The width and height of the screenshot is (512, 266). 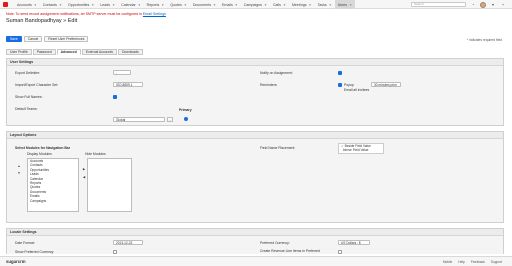 What do you see at coordinates (186, 119) in the screenshot?
I see `primary-team-radio` at bounding box center [186, 119].